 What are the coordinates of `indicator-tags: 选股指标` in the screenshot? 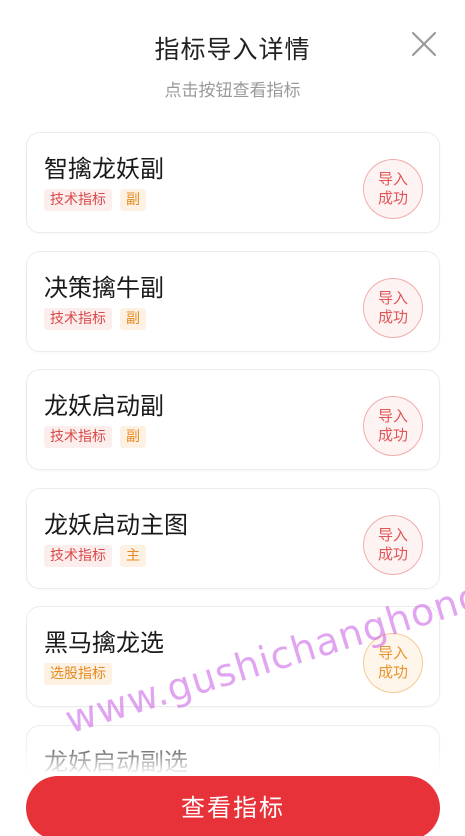 It's located at (78, 674).